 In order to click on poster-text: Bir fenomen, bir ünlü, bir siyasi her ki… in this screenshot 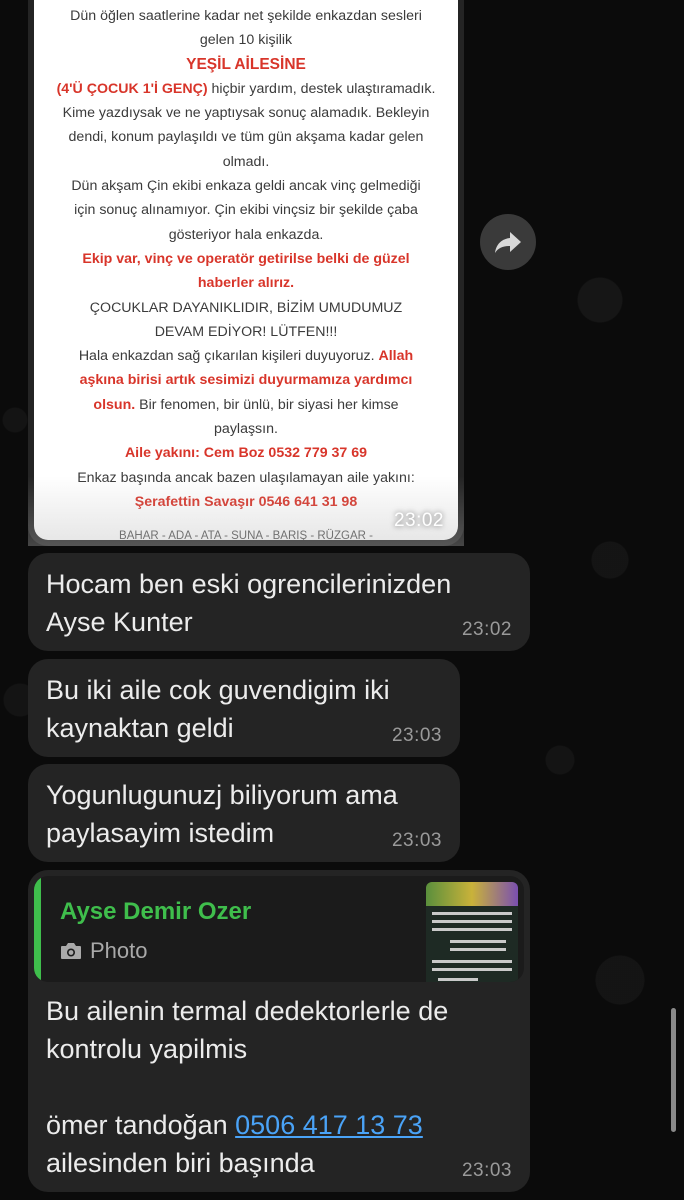, I will do `click(267, 404)`.